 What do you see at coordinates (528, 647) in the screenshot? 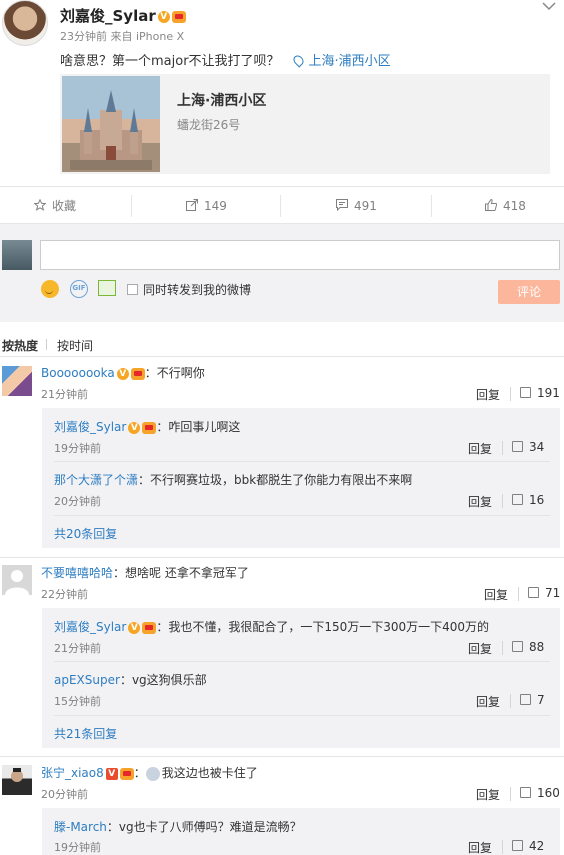
I see `reply-like-button: 88` at bounding box center [528, 647].